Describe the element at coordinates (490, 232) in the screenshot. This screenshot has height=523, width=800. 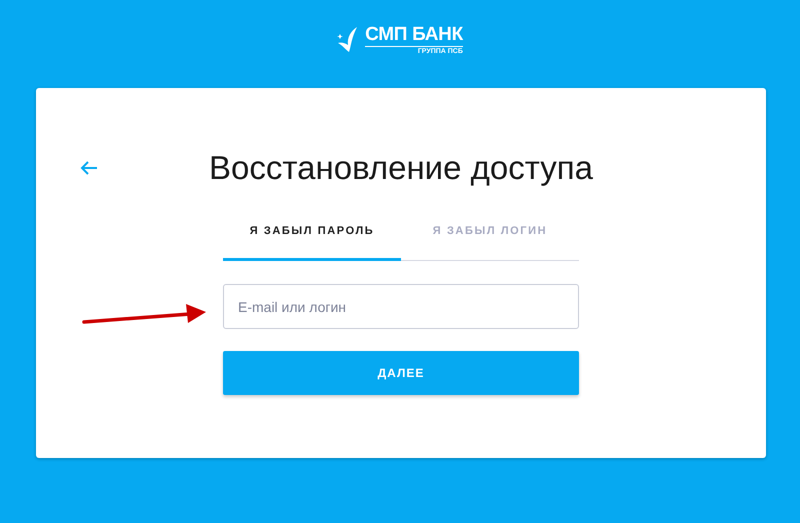
I see `tab: Я ЗАБЫЛ ЛОГИН` at that location.